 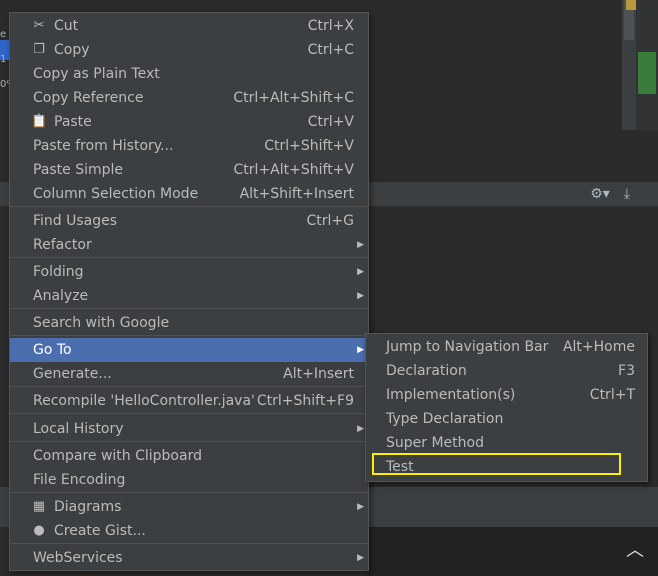 What do you see at coordinates (318, 374) in the screenshot?
I see `menu-item-shortcut: Alt+Insert` at bounding box center [318, 374].